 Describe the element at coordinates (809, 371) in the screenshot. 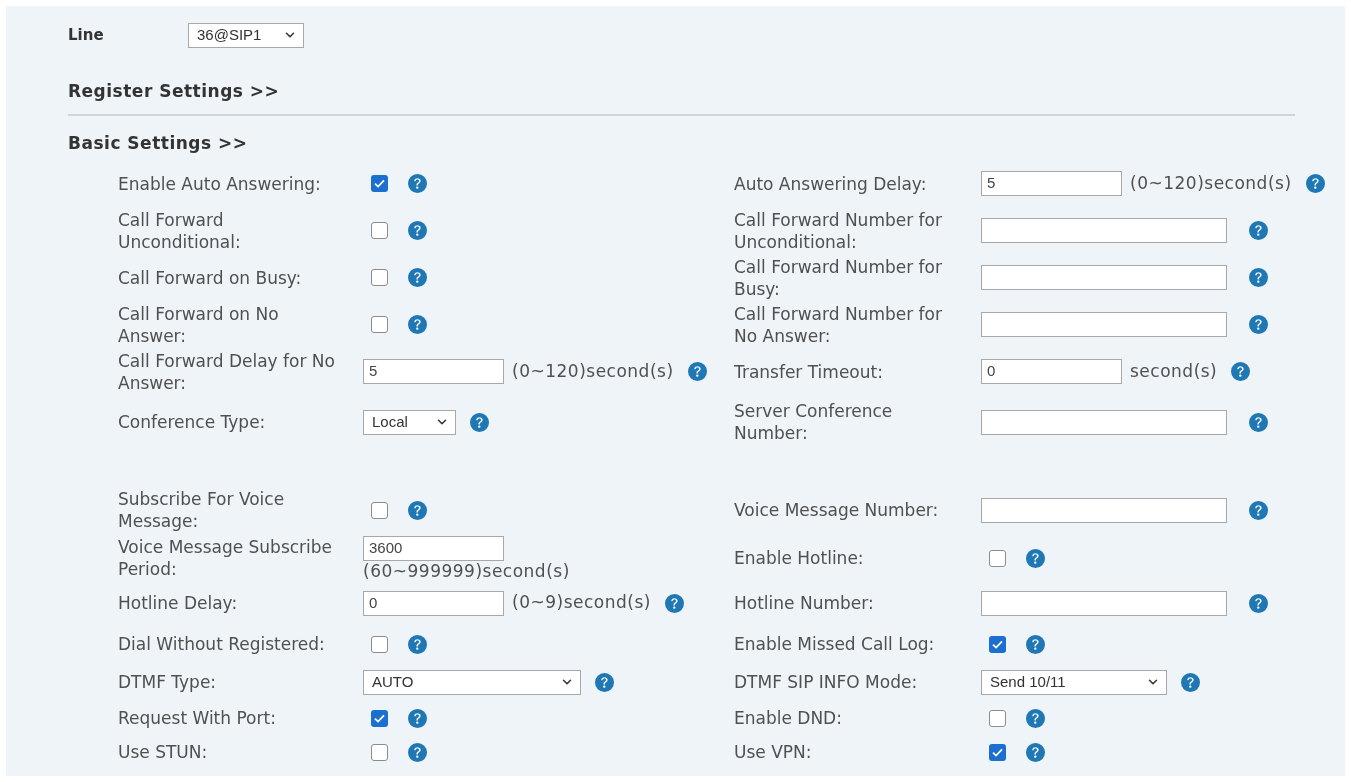

I see `field-label: Transfer Timeout:` at that location.